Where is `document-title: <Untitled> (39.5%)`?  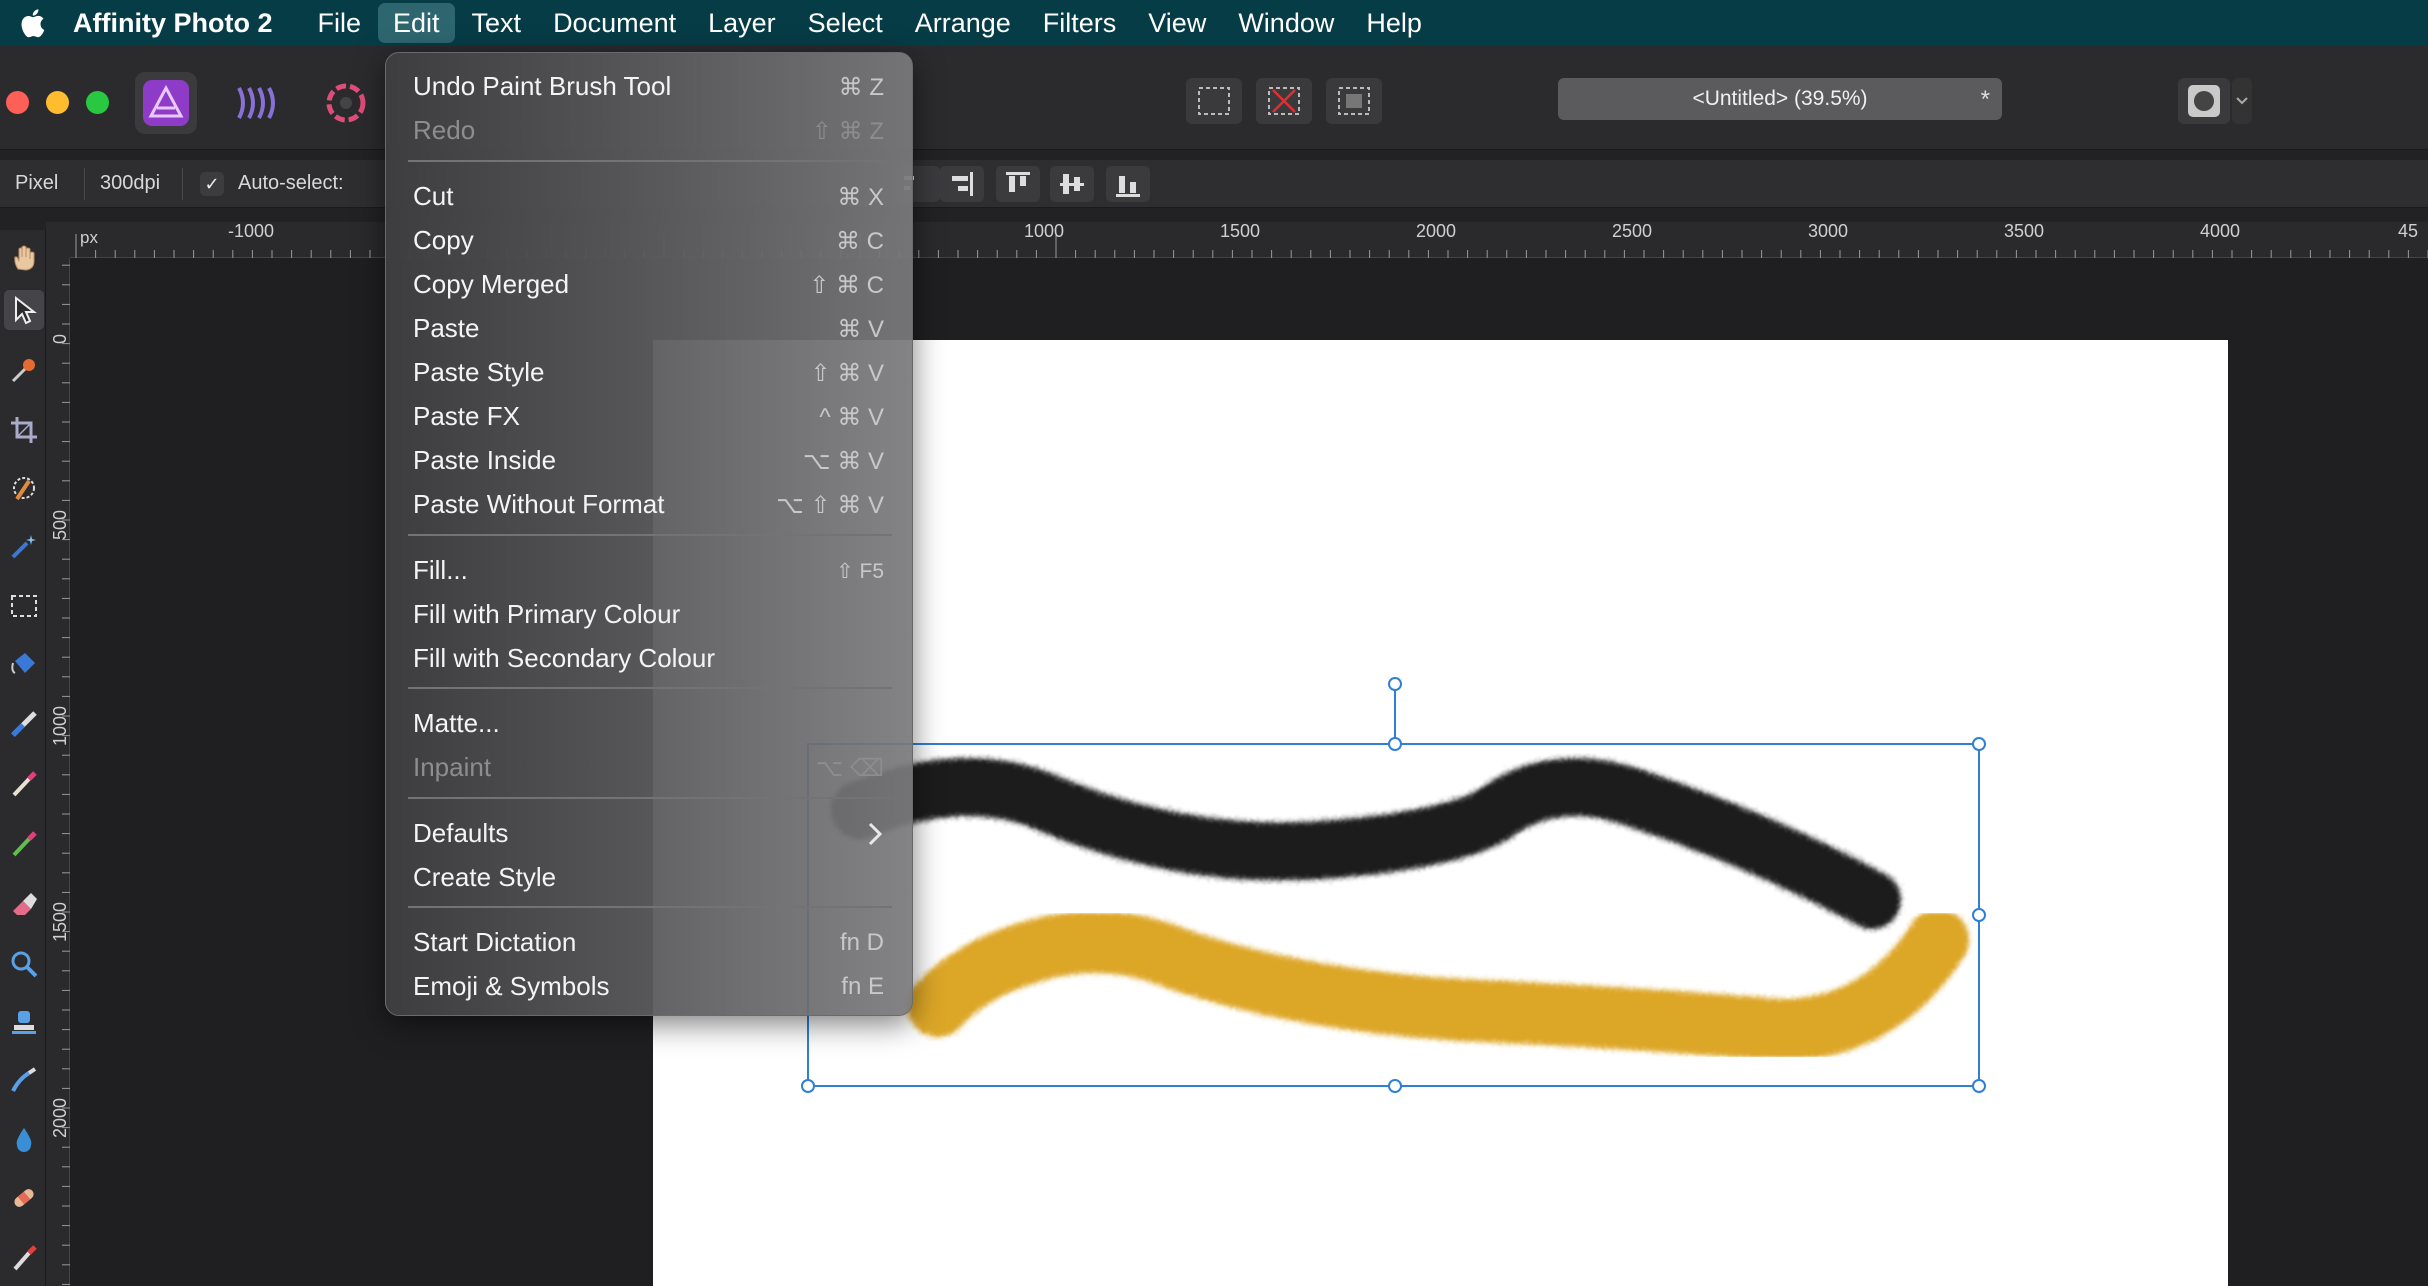
document-title: <Untitled> (39.5%) is located at coordinates (1780, 98).